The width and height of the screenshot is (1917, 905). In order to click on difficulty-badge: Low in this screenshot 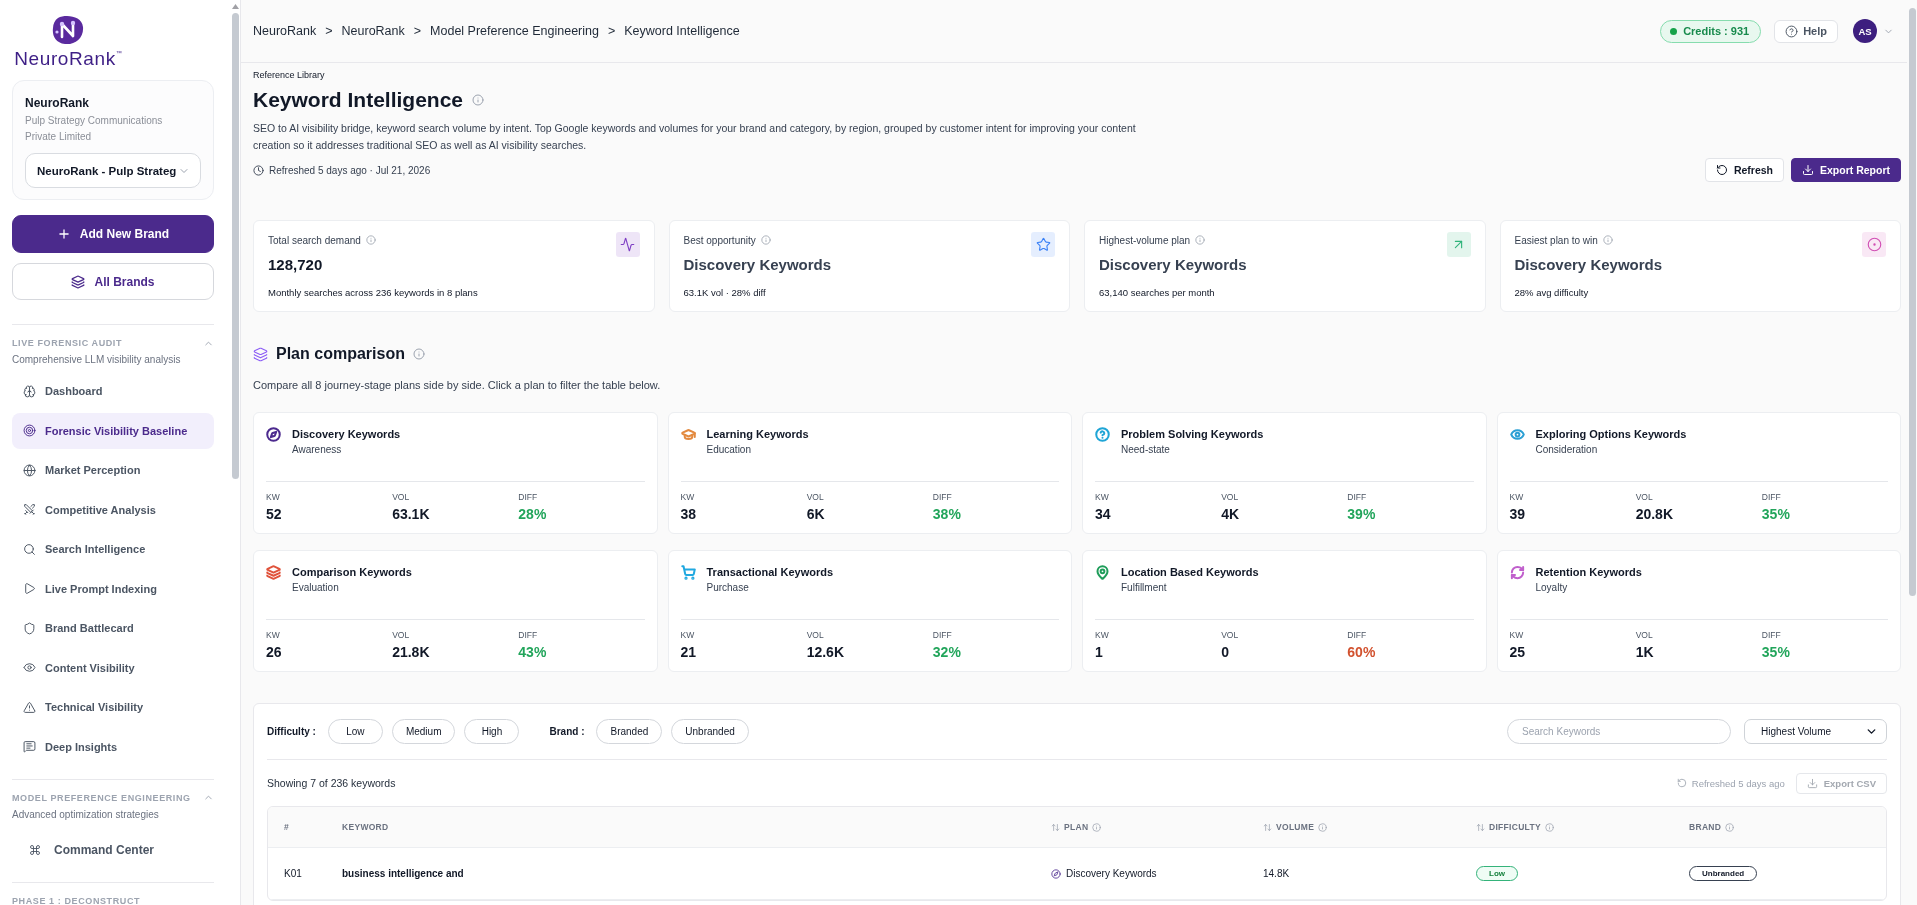, I will do `click(1497, 873)`.